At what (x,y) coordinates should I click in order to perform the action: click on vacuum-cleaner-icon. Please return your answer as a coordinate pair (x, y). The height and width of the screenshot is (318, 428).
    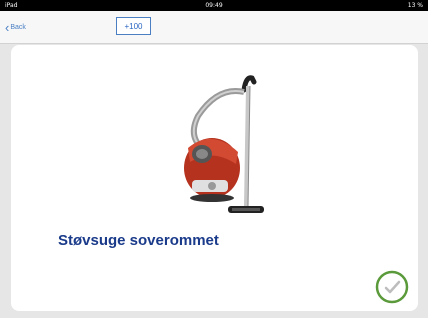
    Looking at the image, I should click on (224, 144).